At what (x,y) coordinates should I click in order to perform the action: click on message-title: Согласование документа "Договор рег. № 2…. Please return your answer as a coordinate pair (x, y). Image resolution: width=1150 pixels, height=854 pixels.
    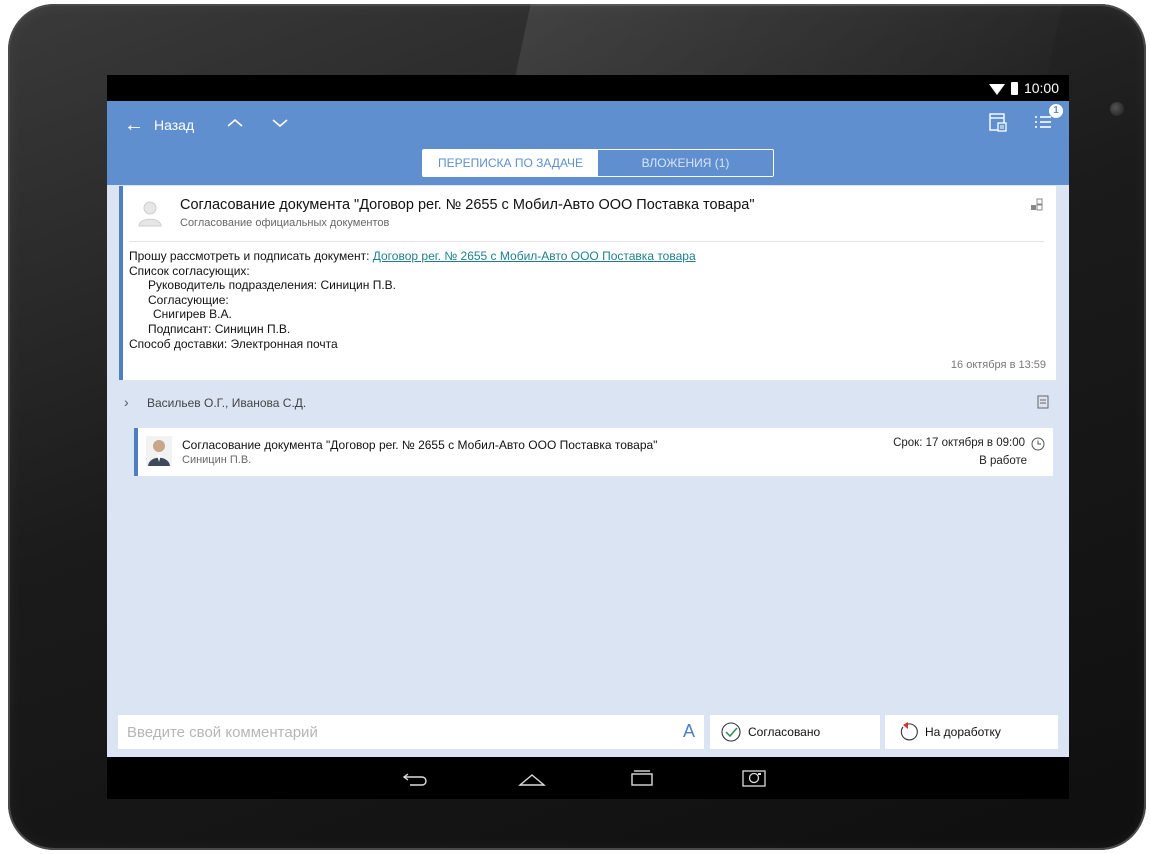
    Looking at the image, I should click on (467, 205).